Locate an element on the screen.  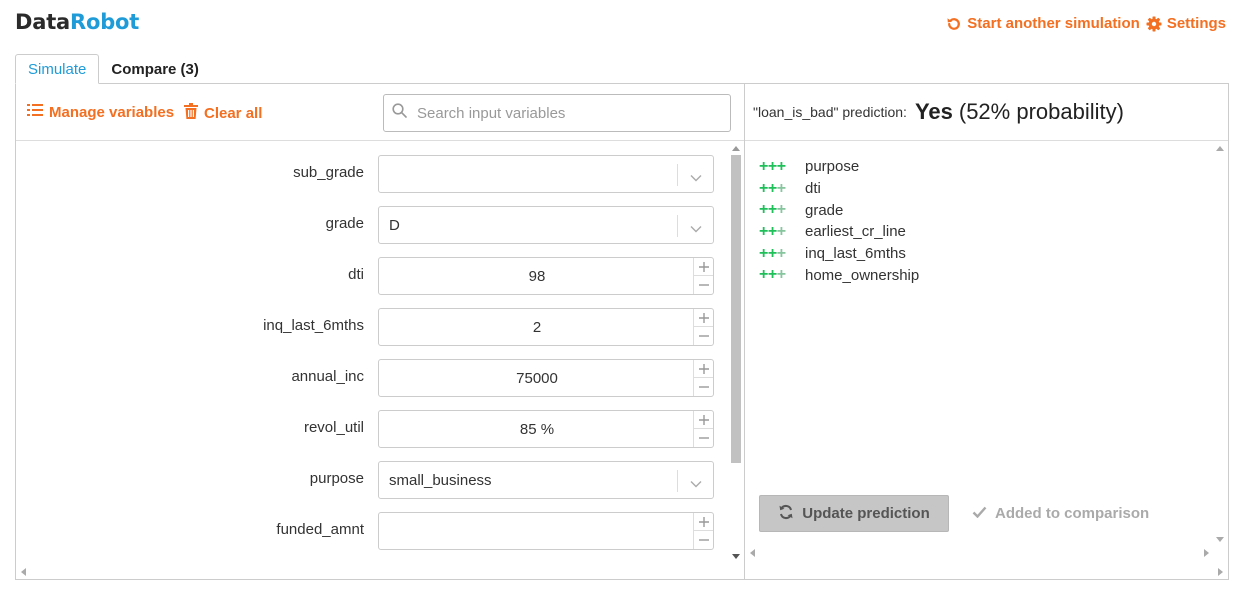
funded-amnt-number-input is located at coordinates (546, 531).